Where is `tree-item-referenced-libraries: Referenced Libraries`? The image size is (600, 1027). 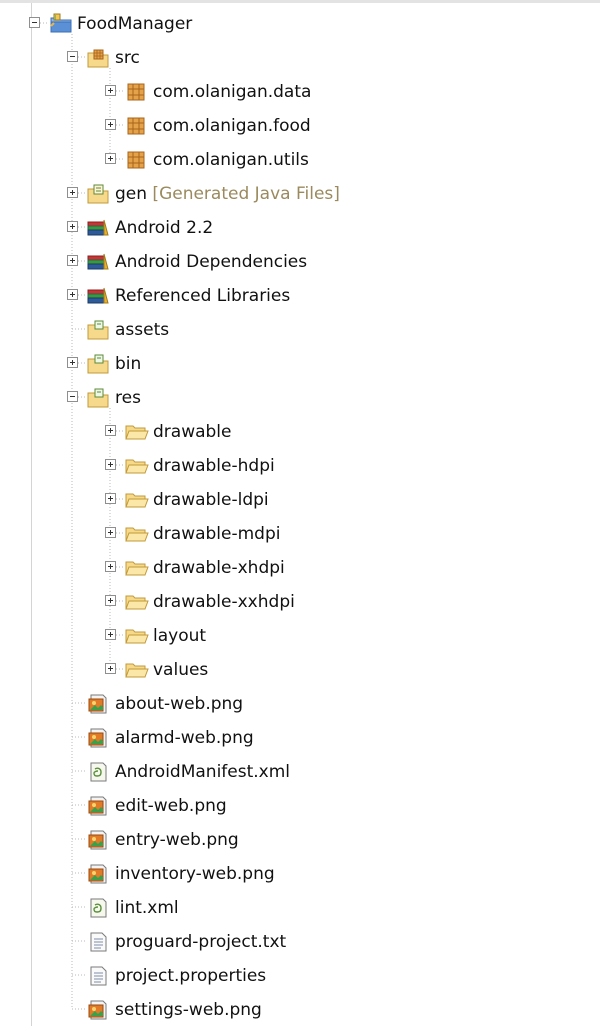
tree-item-referenced-libraries: Referenced Libraries is located at coordinates (300, 296).